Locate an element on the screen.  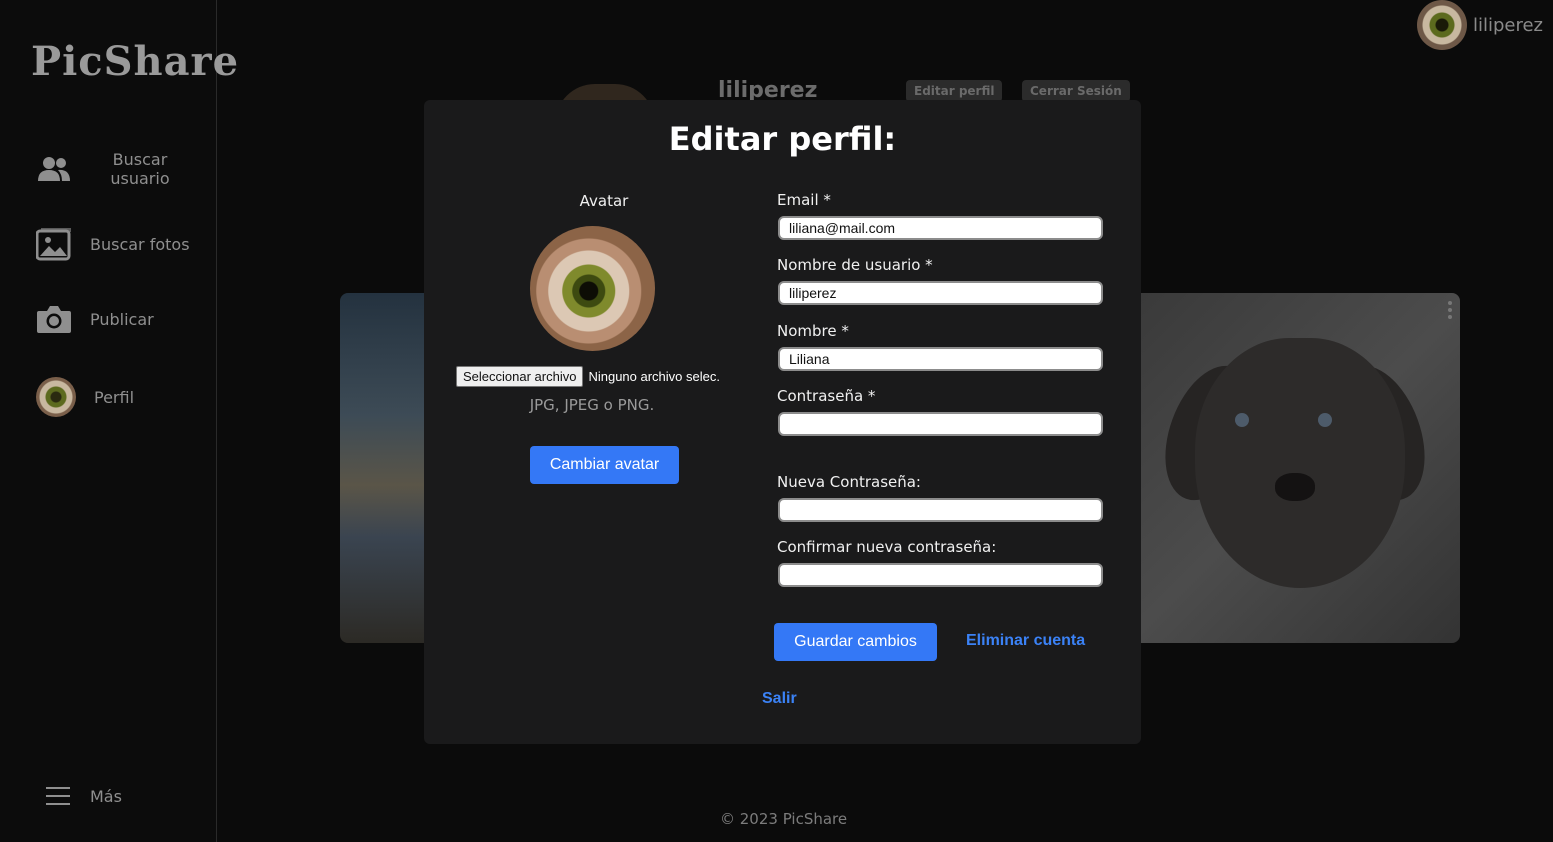
sidebar-item-more: Más is located at coordinates (81, 796).